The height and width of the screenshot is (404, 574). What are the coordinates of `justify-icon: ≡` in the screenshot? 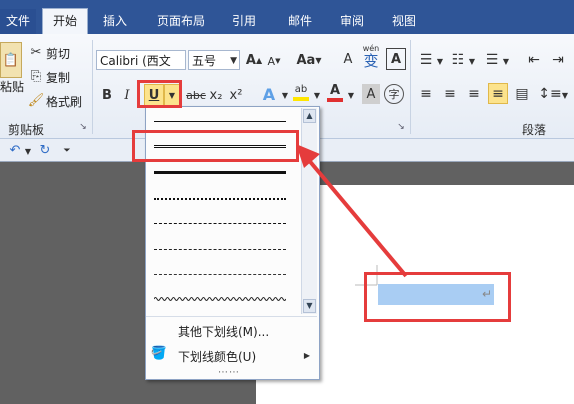 It's located at (498, 93).